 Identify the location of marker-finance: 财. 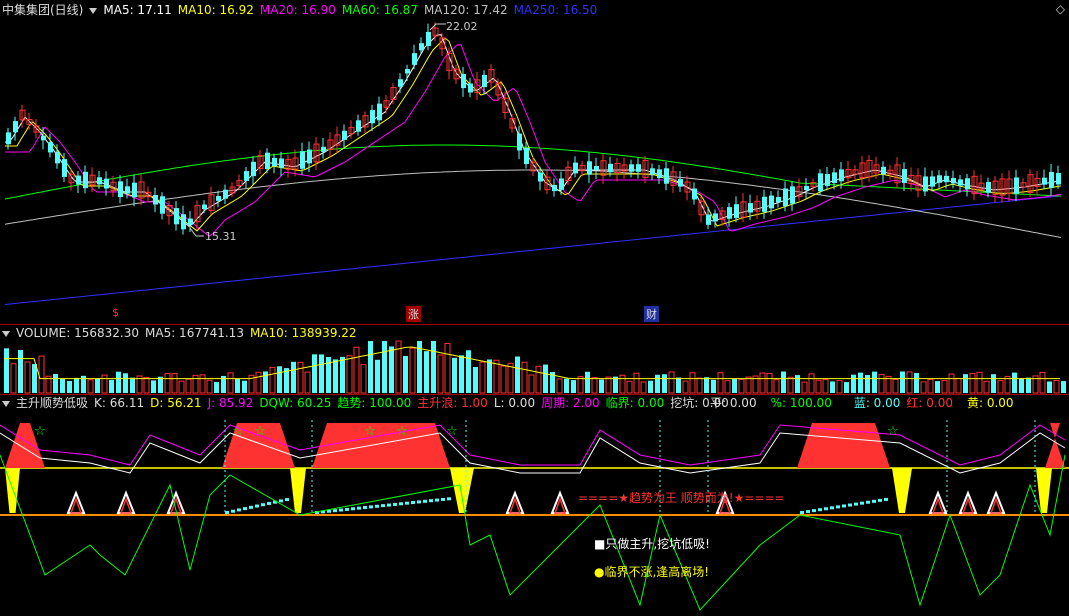
(651, 314).